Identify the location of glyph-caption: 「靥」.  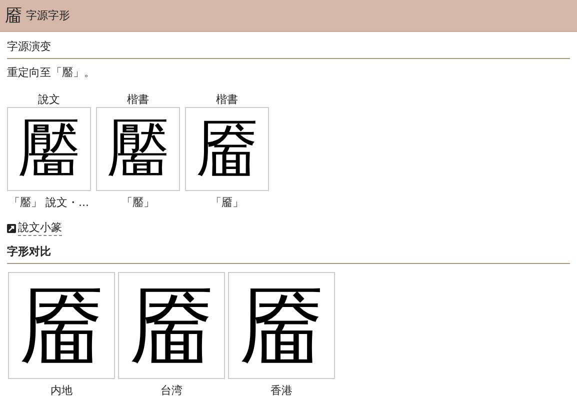
(227, 202).